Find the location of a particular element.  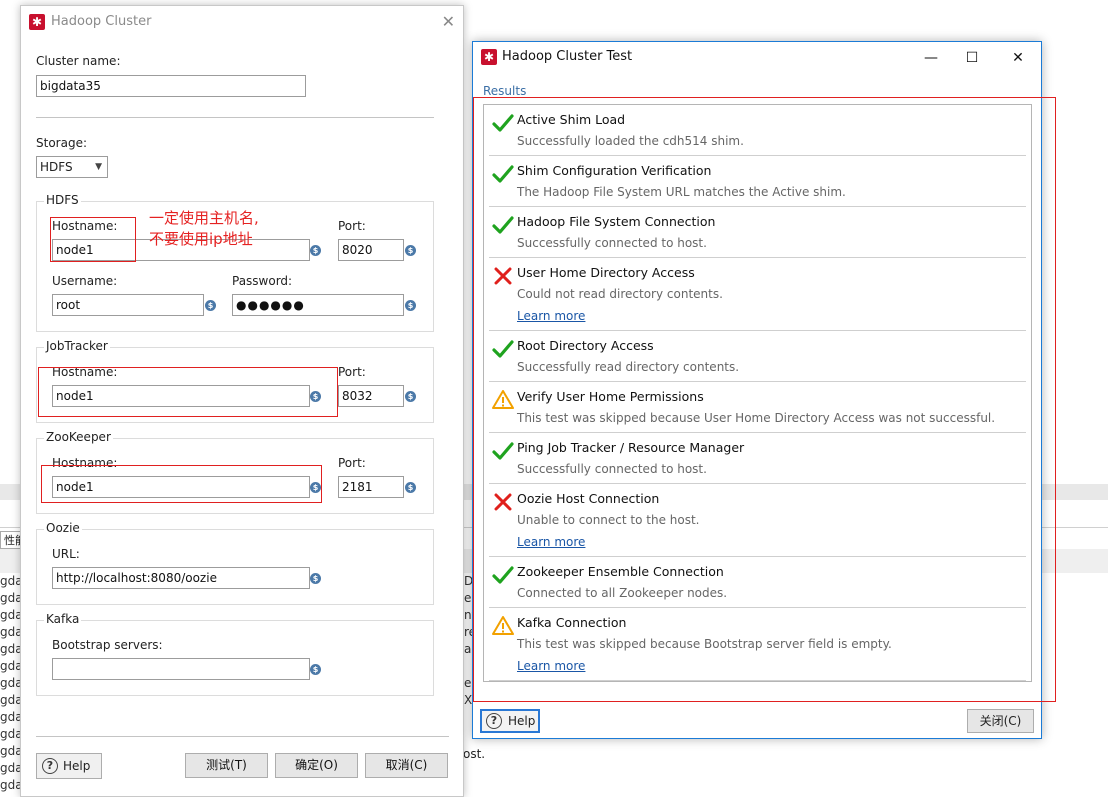

hdfs-password-input: ●●●●●● is located at coordinates (318, 305).